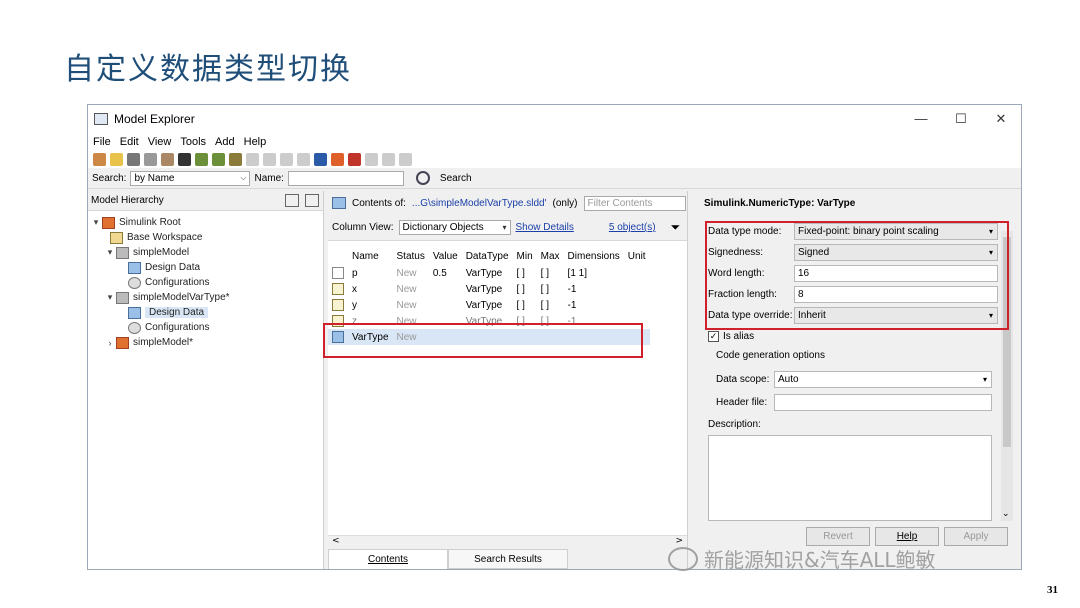 The image size is (1080, 608). What do you see at coordinates (150, 159) in the screenshot?
I see `copy-icon` at bounding box center [150, 159].